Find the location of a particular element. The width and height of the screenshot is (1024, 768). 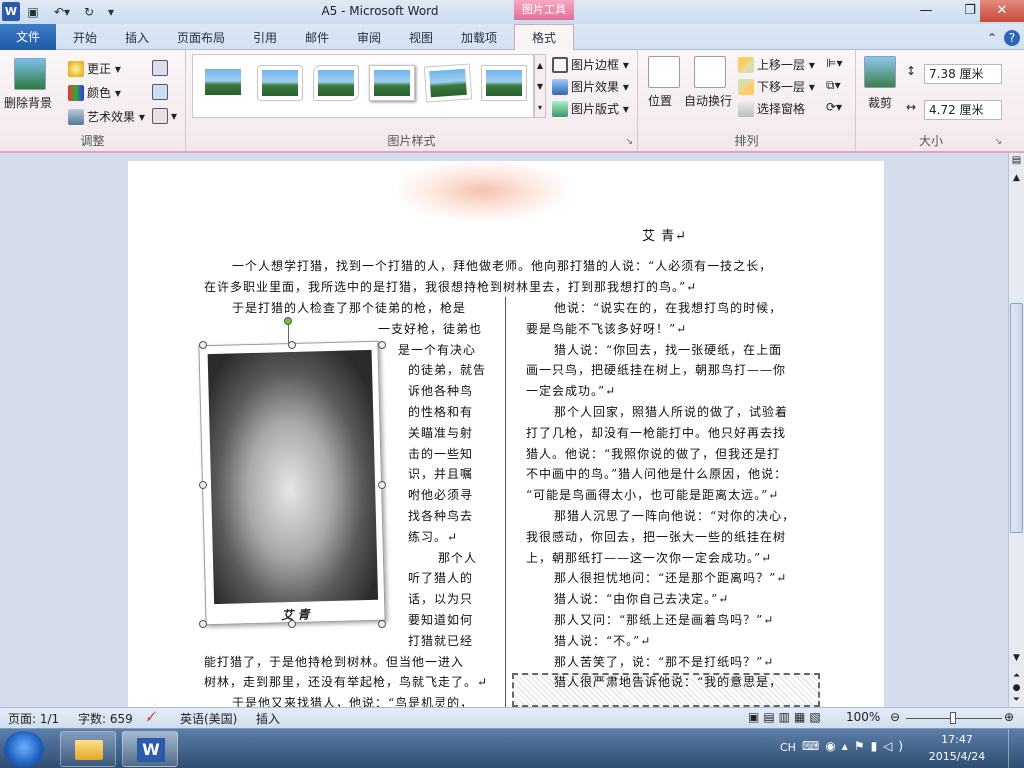

remove-background-button: 删除背景 is located at coordinates (28, 102).